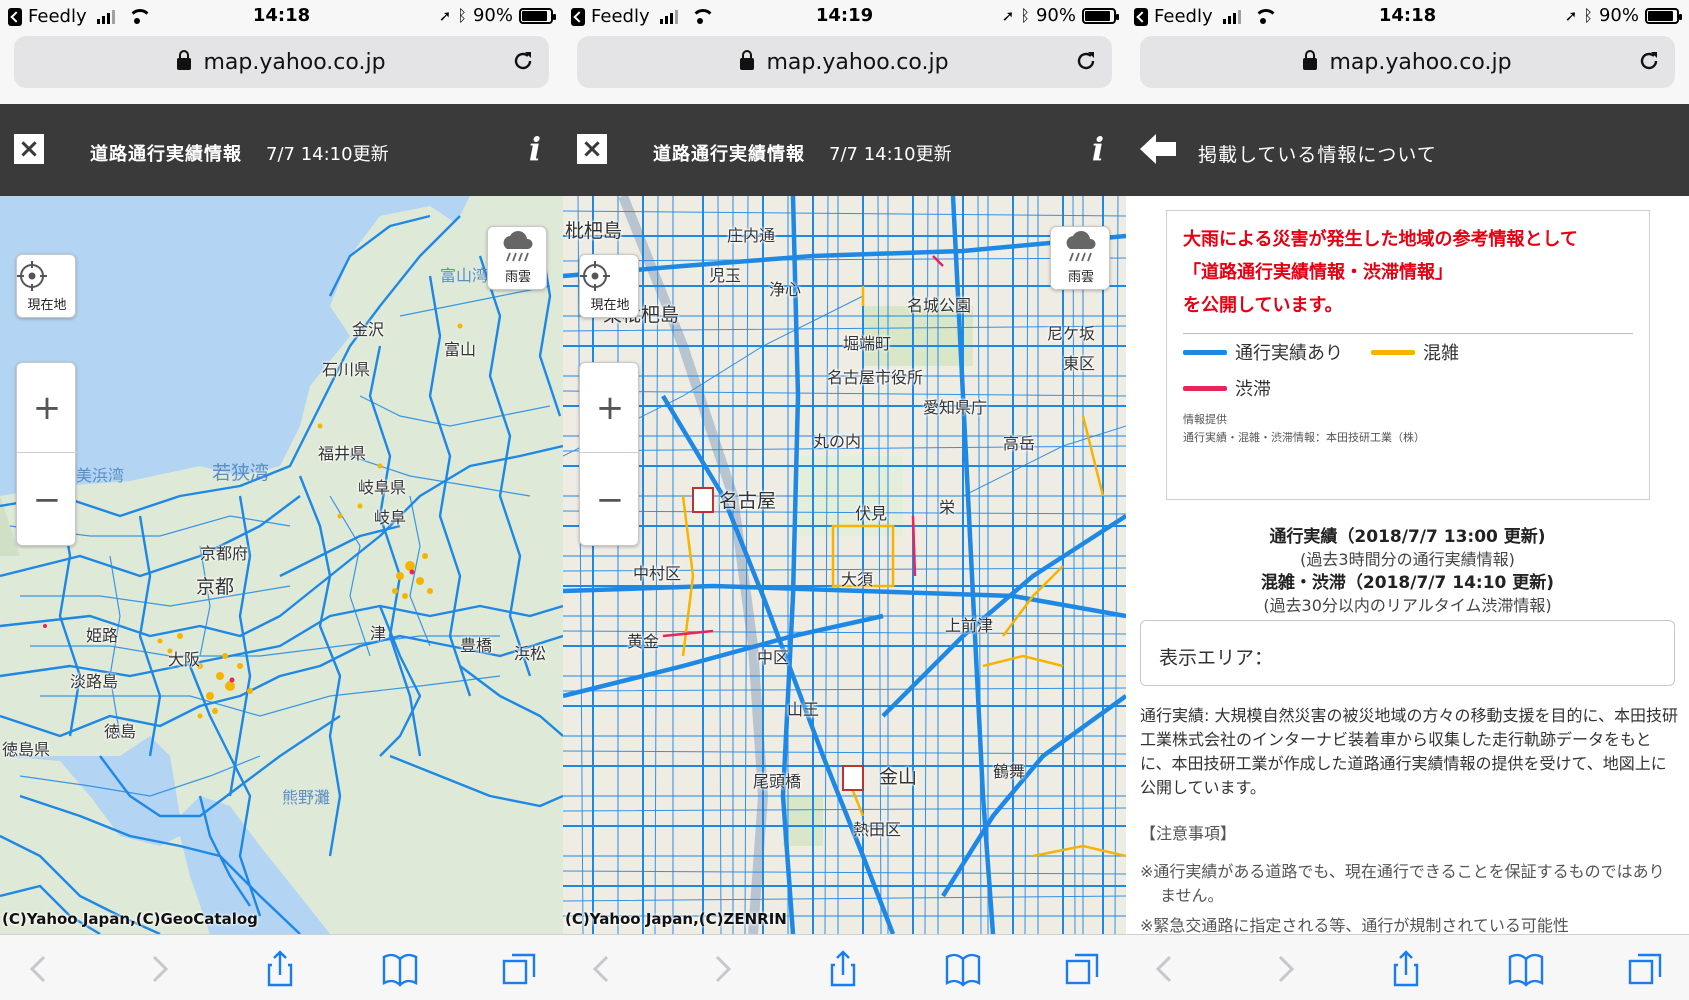 The width and height of the screenshot is (1689, 1000). I want to click on location-arrow-icon: ➚, so click(1571, 15).